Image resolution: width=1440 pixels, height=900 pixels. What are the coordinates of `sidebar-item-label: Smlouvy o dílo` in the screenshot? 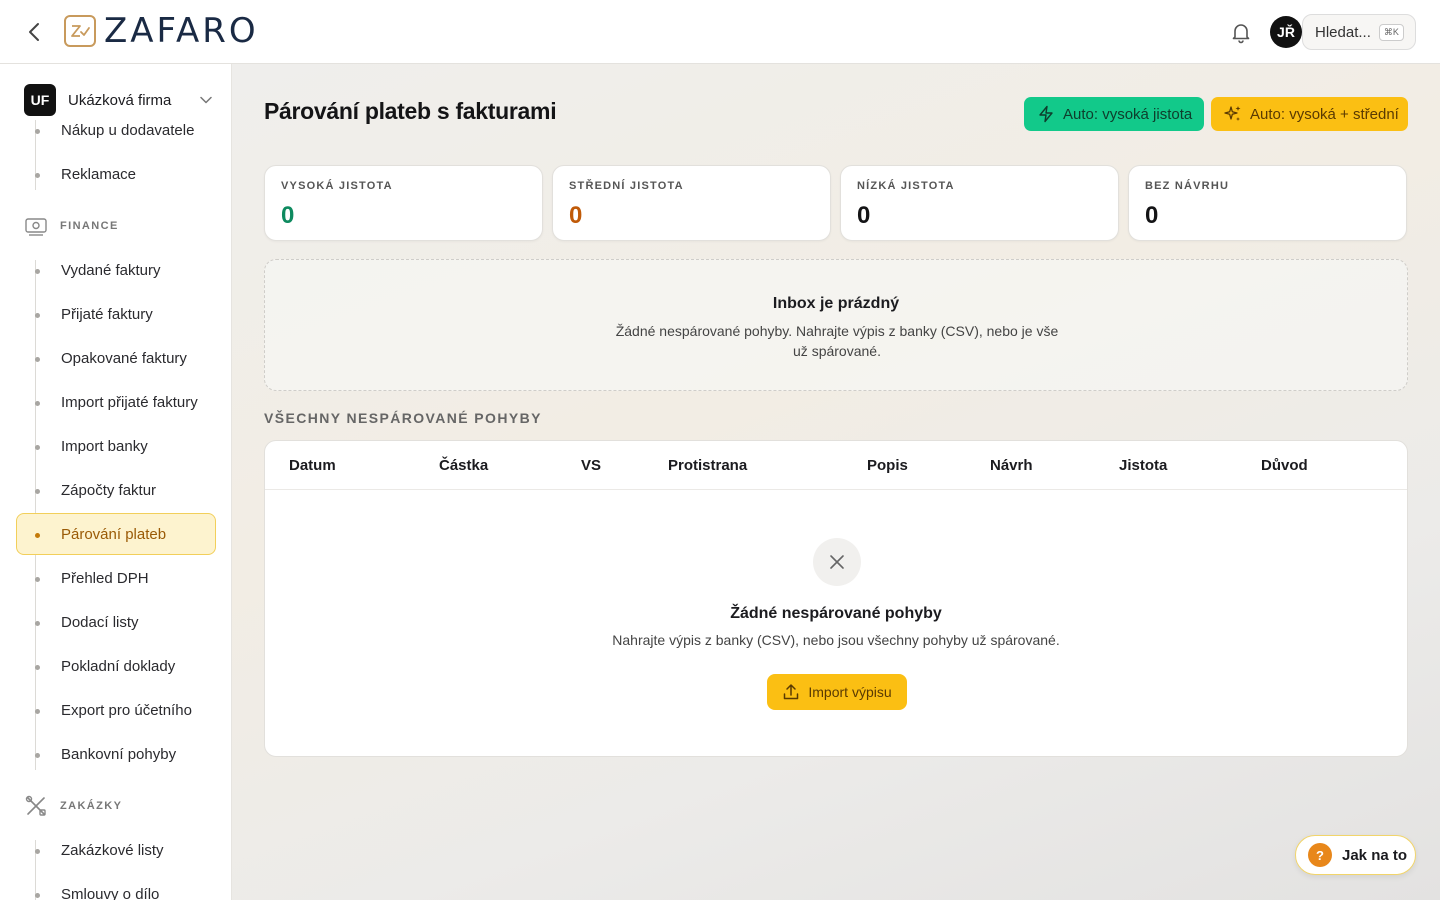 It's located at (110, 892).